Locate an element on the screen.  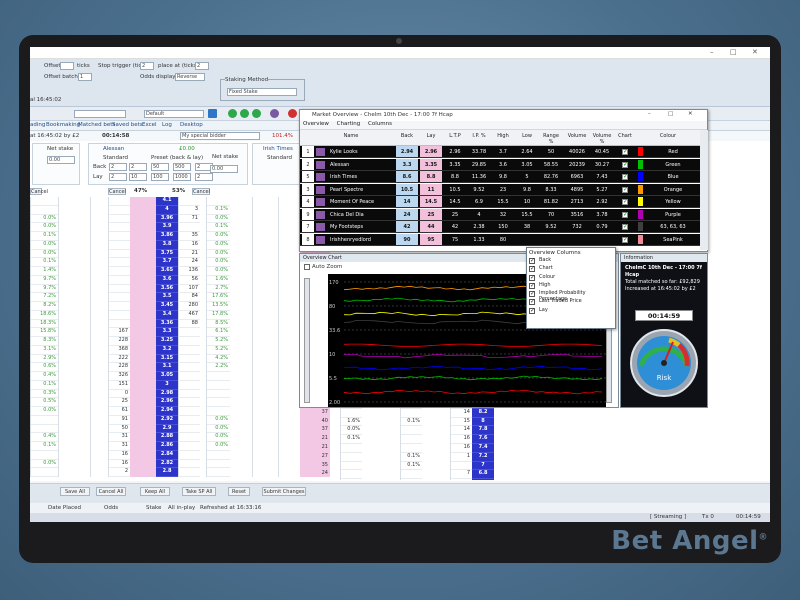
ladder-cell: 1 is located at coordinates (461, 457).